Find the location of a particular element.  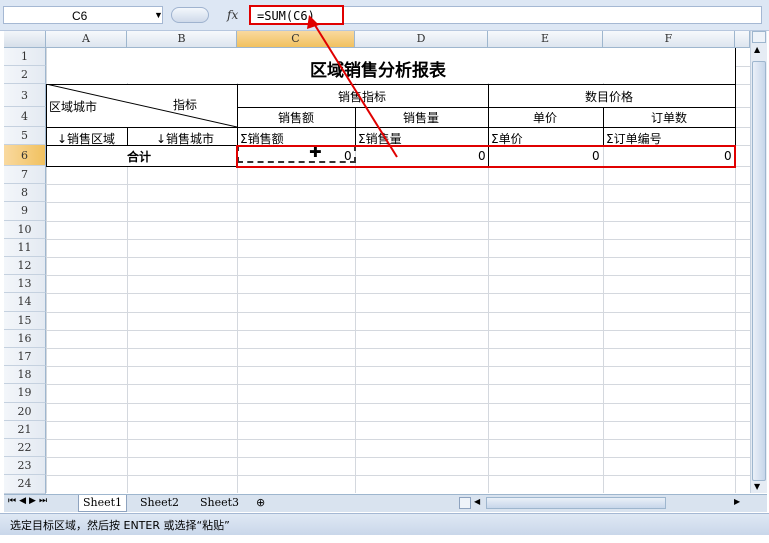

tab-sheet1: Sheet1 is located at coordinates (103, 503).